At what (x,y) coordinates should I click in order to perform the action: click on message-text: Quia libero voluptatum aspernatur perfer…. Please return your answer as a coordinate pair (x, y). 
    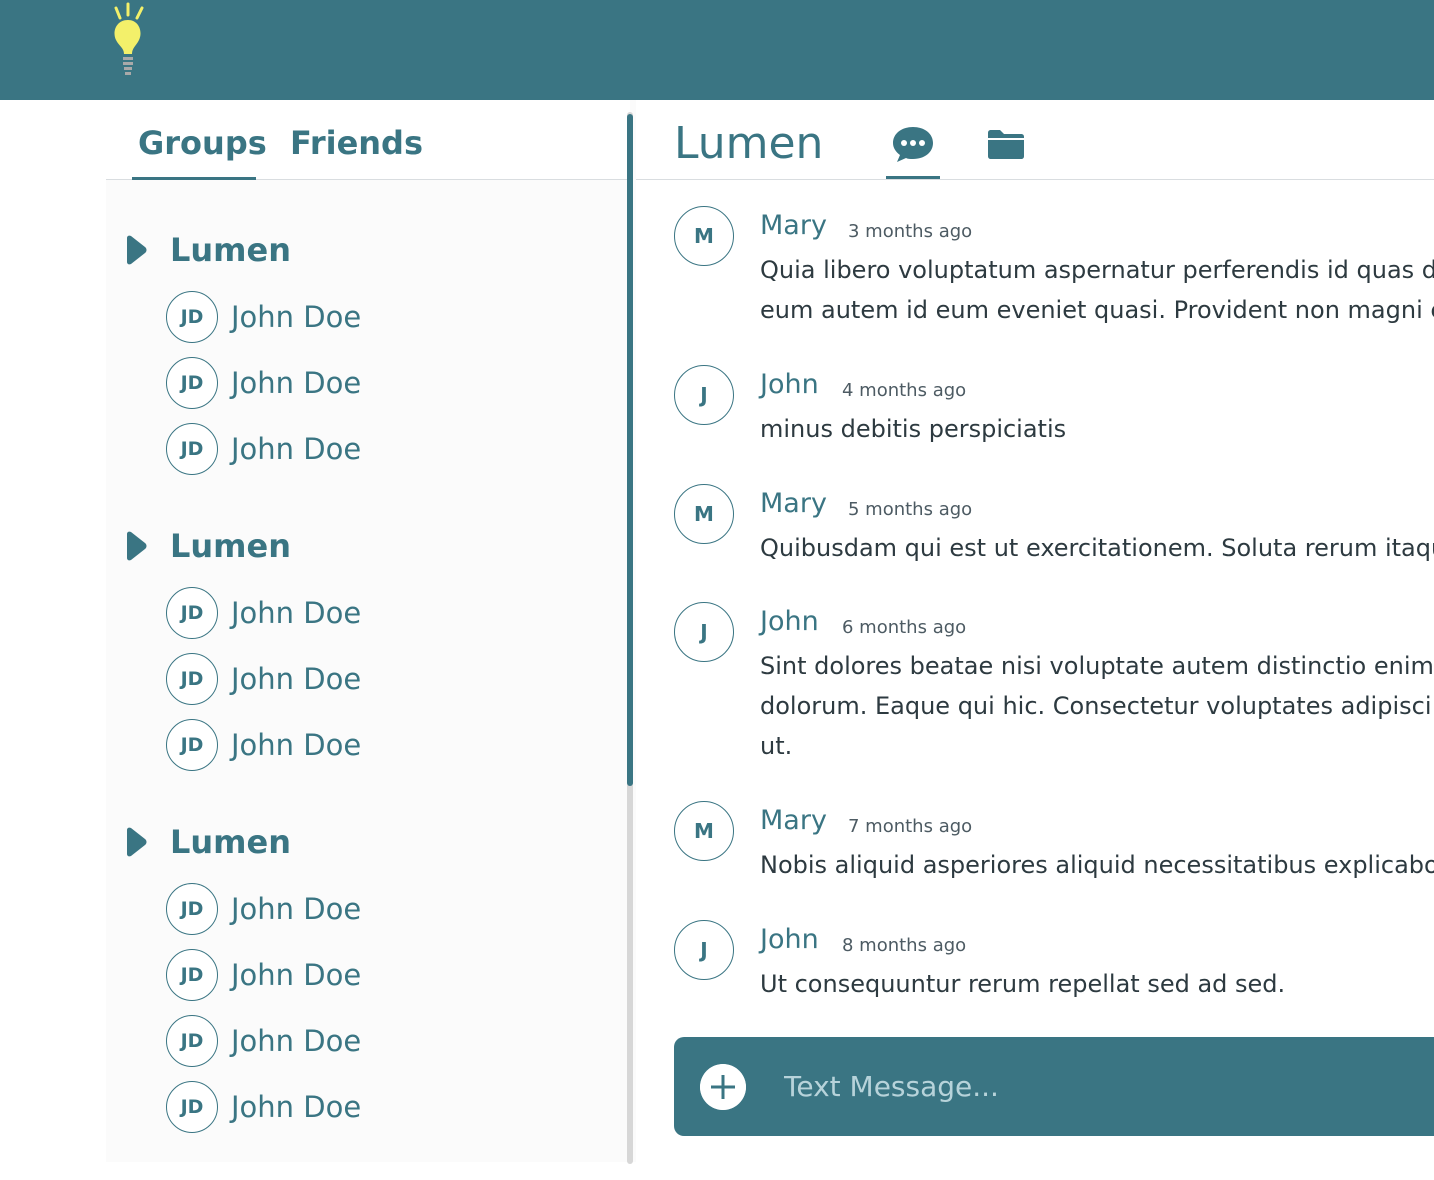
    Looking at the image, I should click on (1097, 290).